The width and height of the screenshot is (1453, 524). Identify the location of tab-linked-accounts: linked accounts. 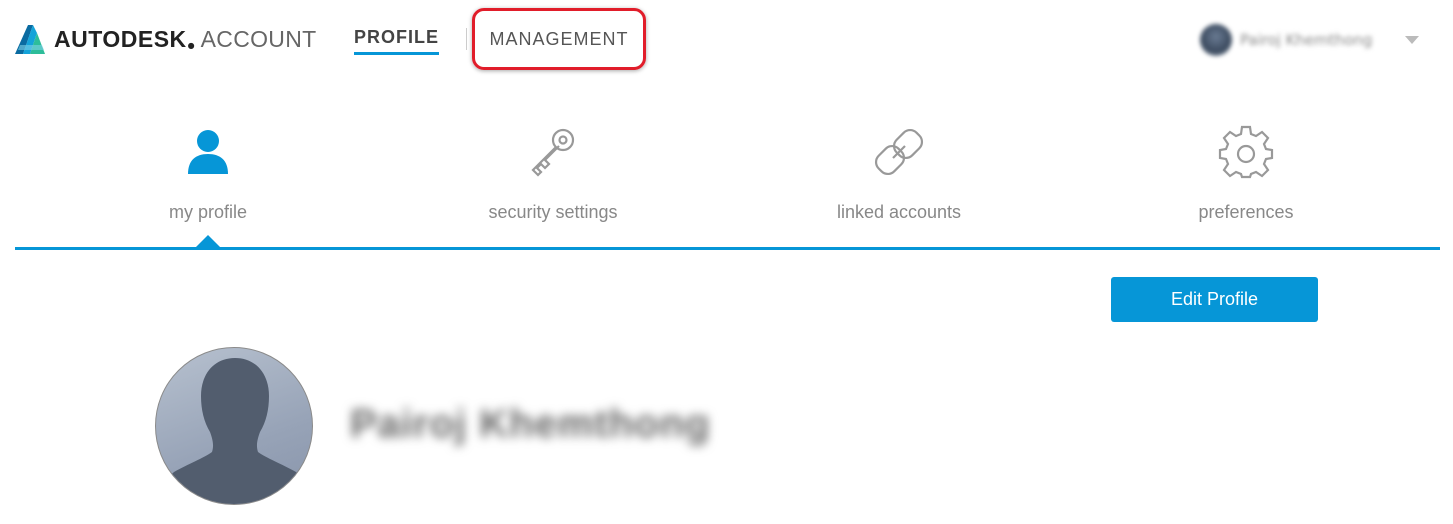
(899, 174).